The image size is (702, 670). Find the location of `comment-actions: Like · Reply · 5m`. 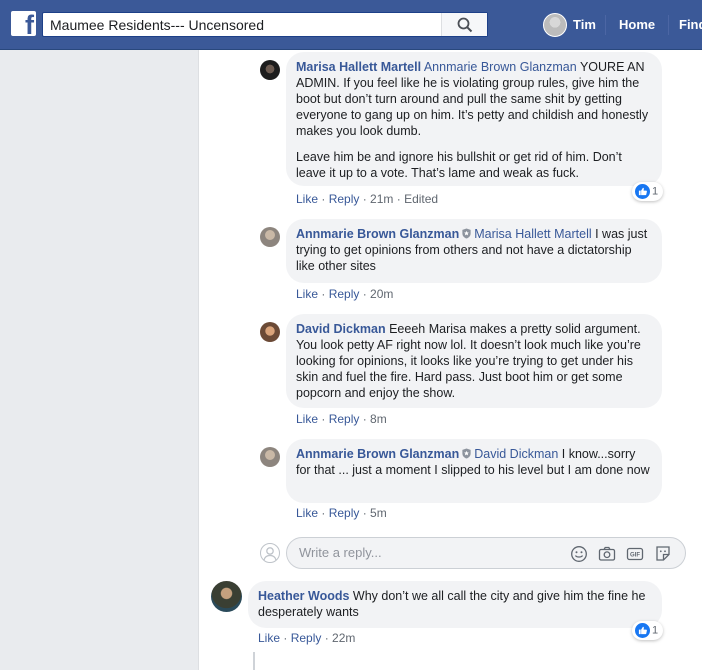

comment-actions: Like · Reply · 5m is located at coordinates (341, 513).